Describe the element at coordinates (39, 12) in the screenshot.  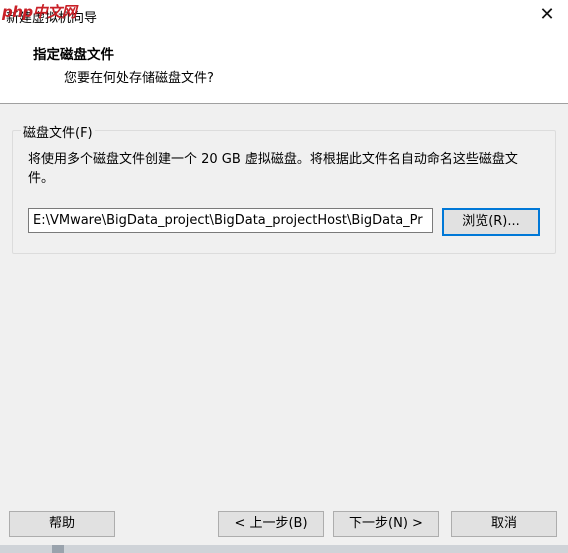
I see `watermark-logo: php中文网` at that location.